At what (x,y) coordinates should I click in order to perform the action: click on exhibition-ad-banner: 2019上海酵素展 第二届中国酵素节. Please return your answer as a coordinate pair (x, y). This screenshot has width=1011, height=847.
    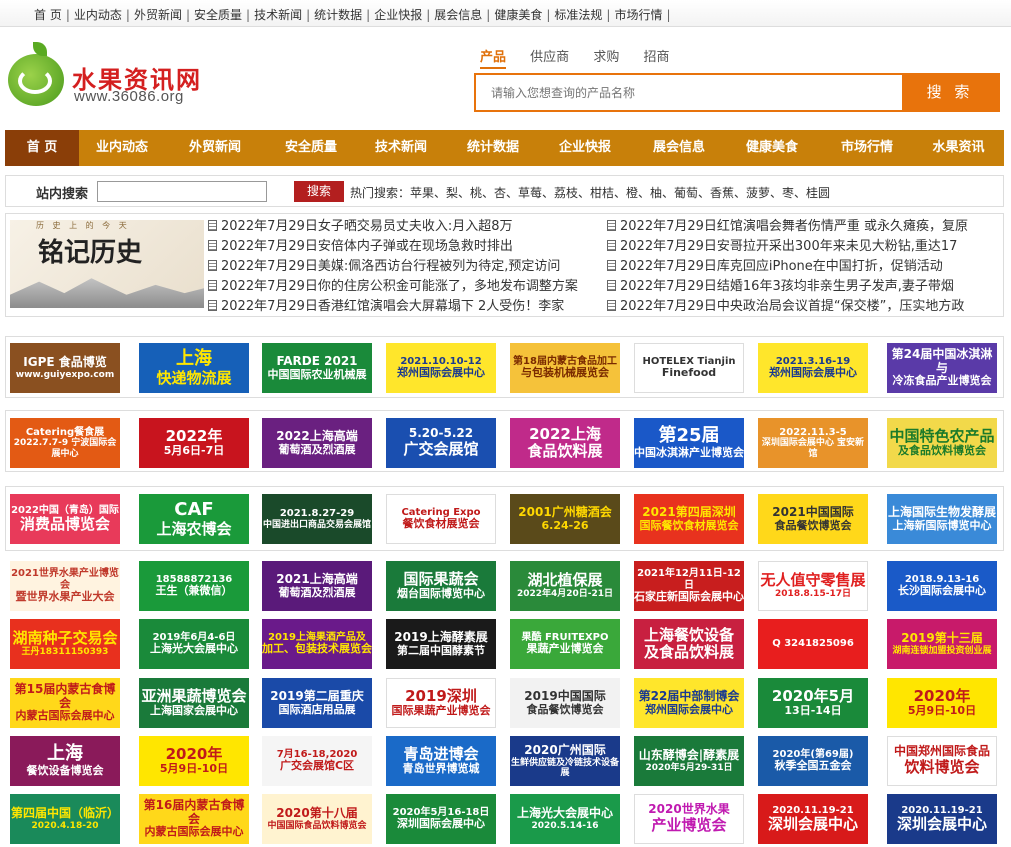
    Looking at the image, I should click on (441, 644).